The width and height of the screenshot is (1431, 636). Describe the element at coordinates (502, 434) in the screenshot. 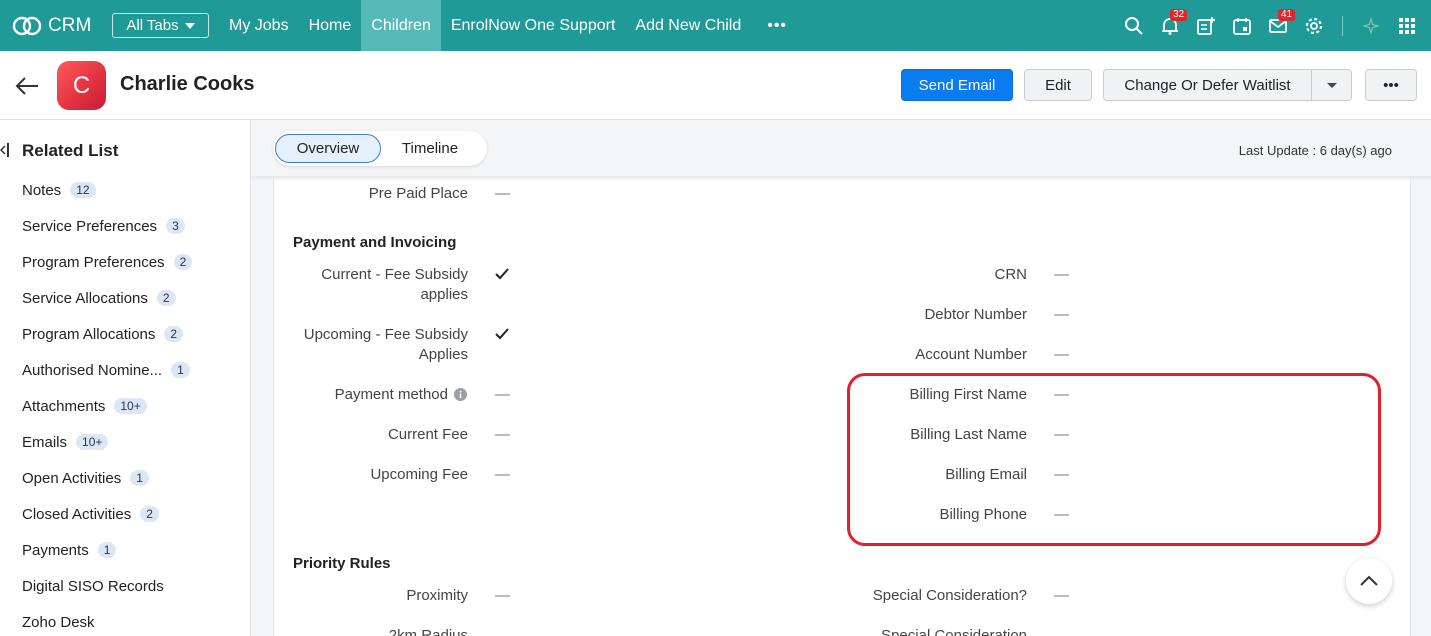

I see `field-value-current-fee: —` at that location.